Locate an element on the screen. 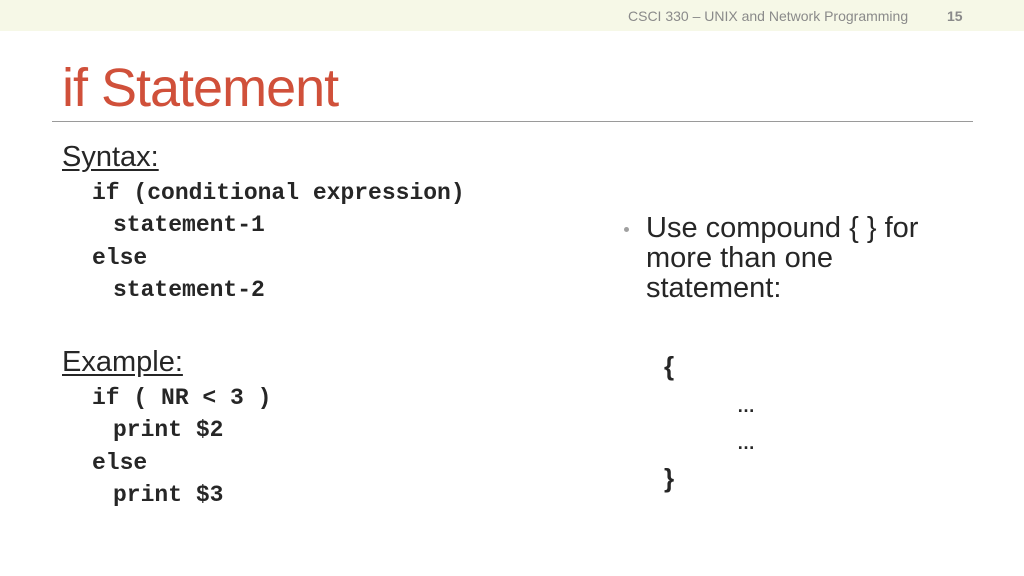 Image resolution: width=1024 pixels, height=576 pixels. bullet-icon is located at coordinates (626, 229).